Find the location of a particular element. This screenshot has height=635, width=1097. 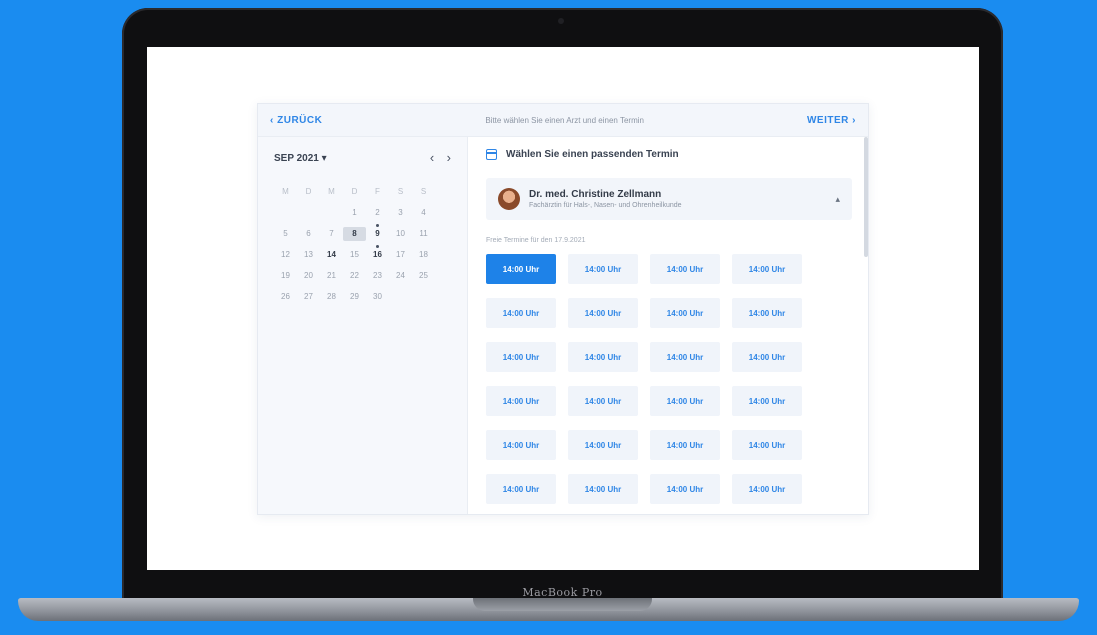

calendar-day: 16 is located at coordinates (377, 253).